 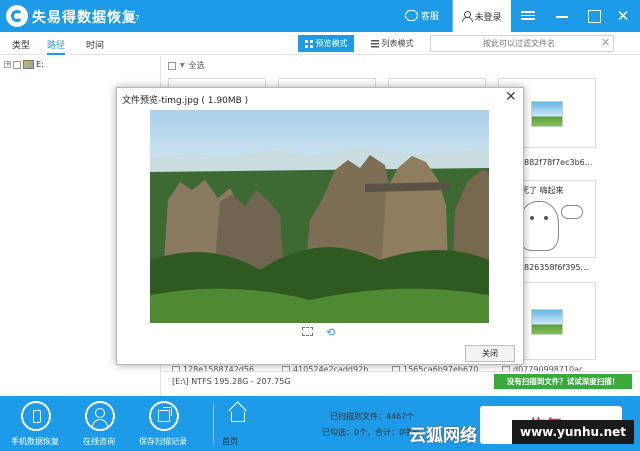 I want to click on menu-icon, so click(x=528, y=16).